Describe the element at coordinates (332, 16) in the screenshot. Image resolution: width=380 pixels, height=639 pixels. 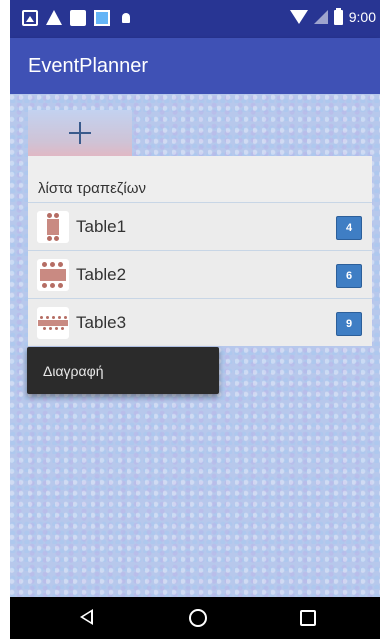
I see `system-icons: 9:00` at that location.